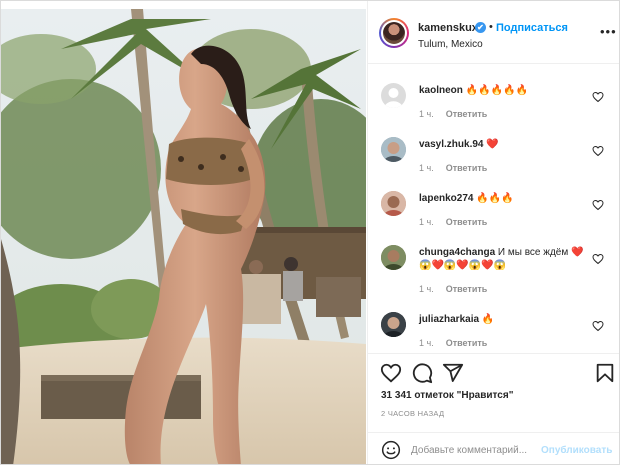 The height and width of the screenshot is (465, 620). I want to click on comment-text: lapenko274 🔥🔥🔥, so click(504, 198).